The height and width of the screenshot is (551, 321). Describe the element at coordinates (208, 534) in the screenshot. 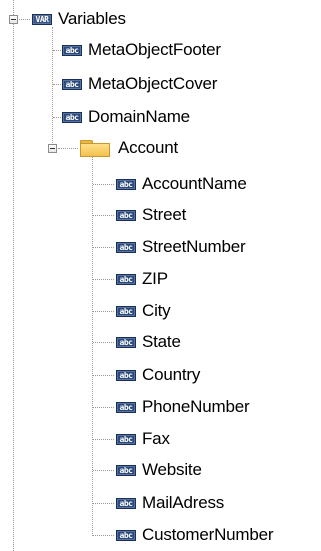

I see `tree-node-label: CustomerNumber` at that location.